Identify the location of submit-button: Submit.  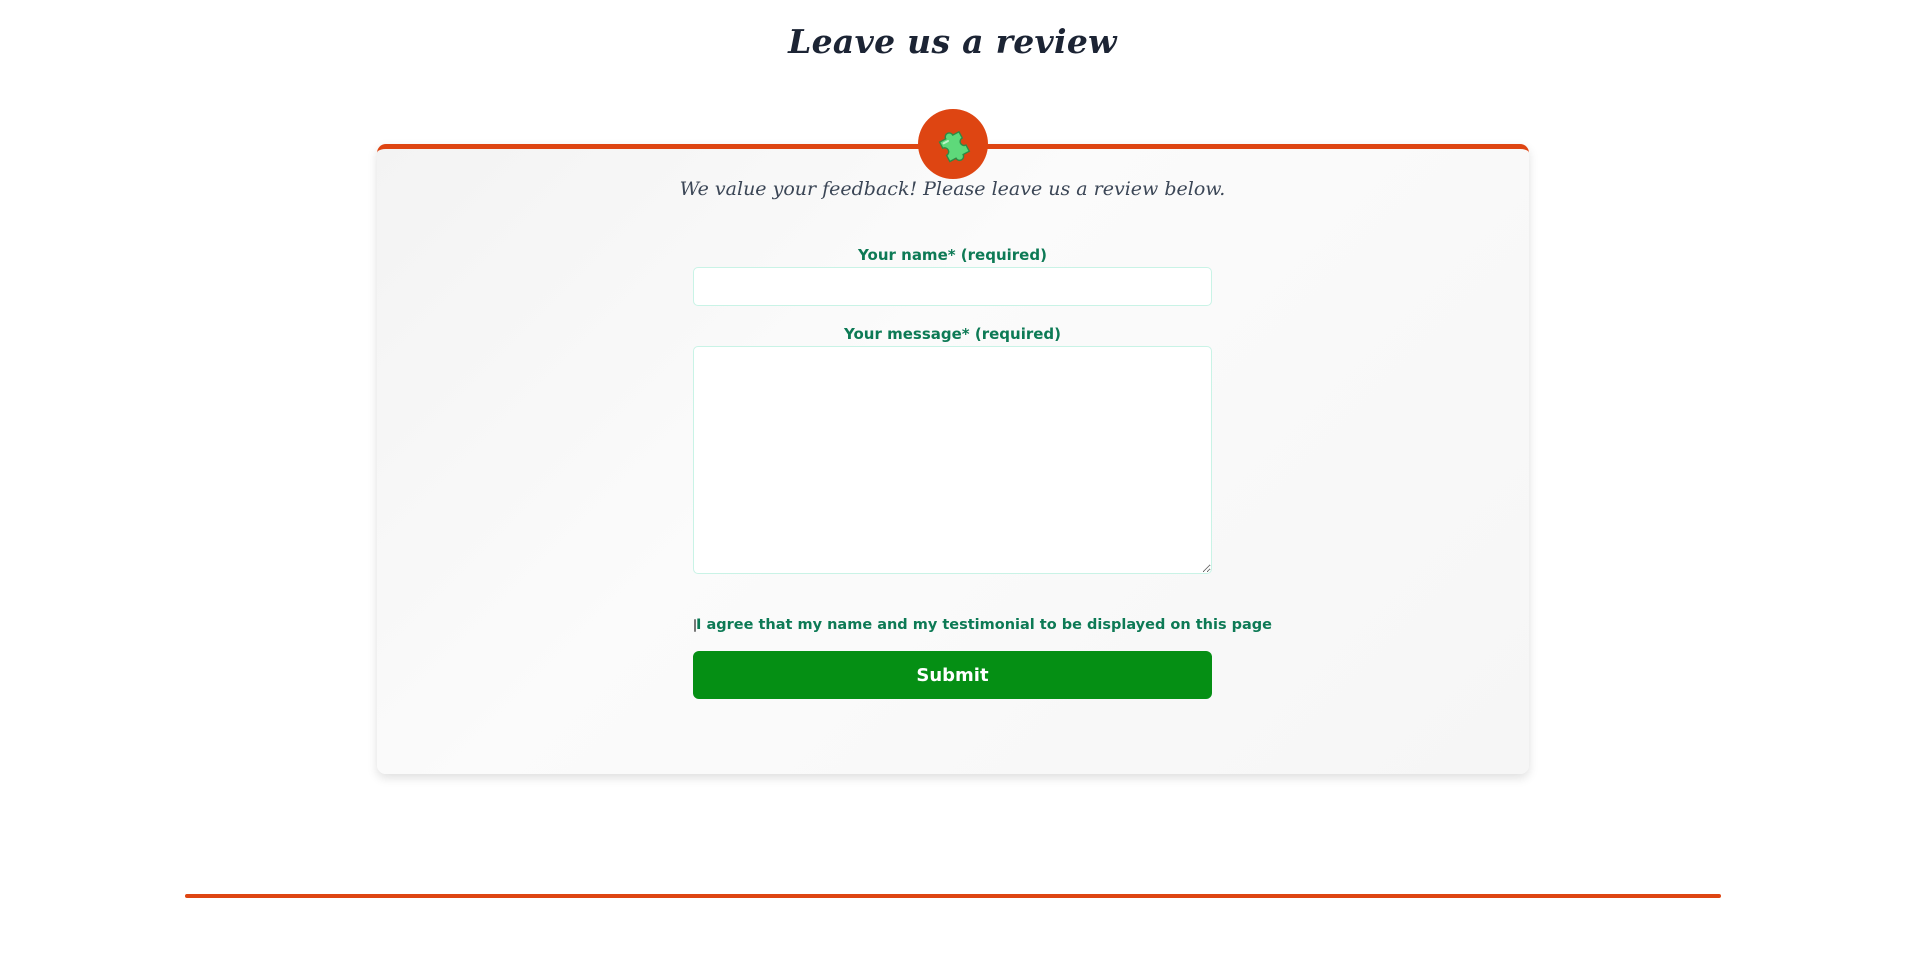
(952, 675).